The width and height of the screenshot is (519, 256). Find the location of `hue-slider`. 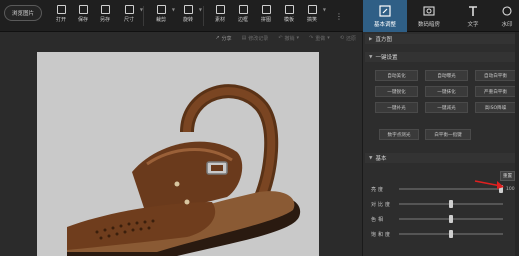

hue-slider is located at coordinates (451, 219).